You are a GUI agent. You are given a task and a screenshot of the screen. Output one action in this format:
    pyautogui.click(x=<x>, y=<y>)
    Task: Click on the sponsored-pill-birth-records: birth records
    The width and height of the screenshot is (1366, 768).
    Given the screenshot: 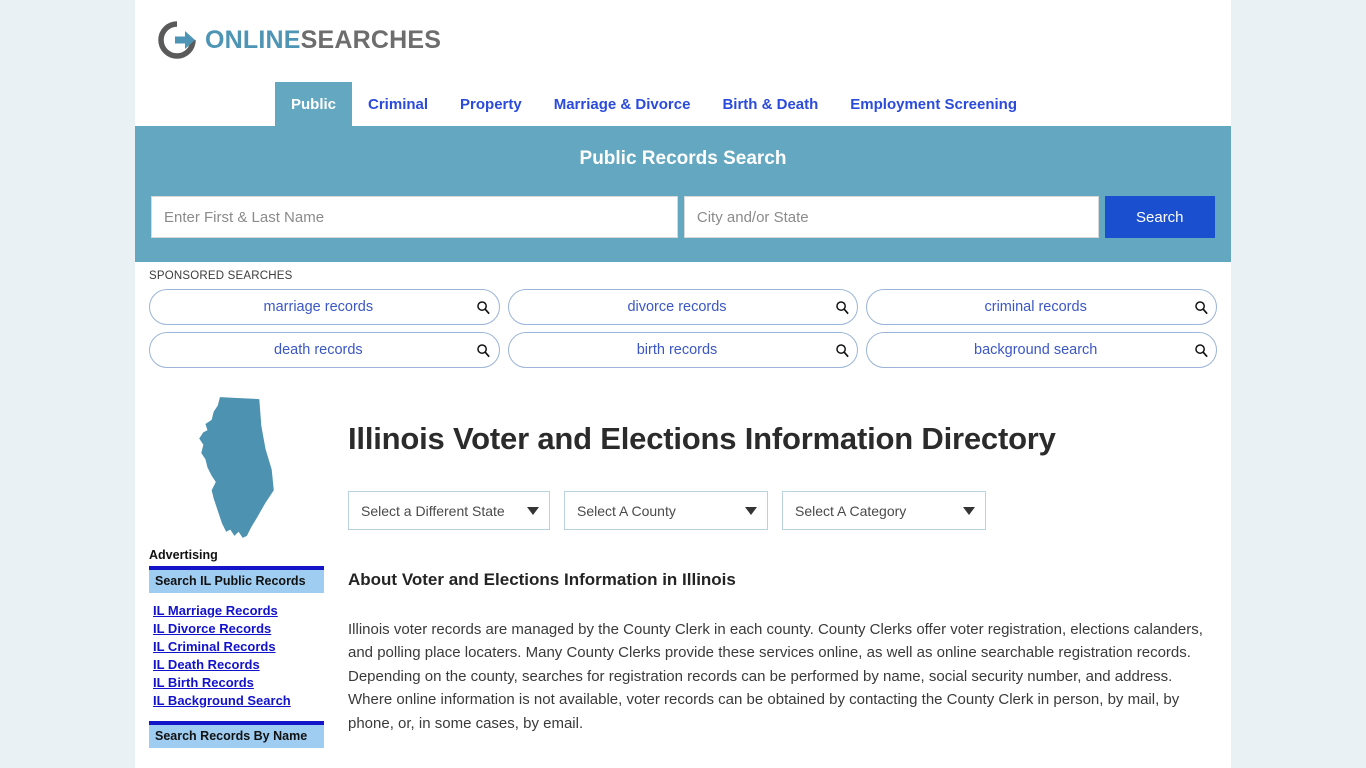 What is the action you would take?
    pyautogui.click(x=683, y=350)
    